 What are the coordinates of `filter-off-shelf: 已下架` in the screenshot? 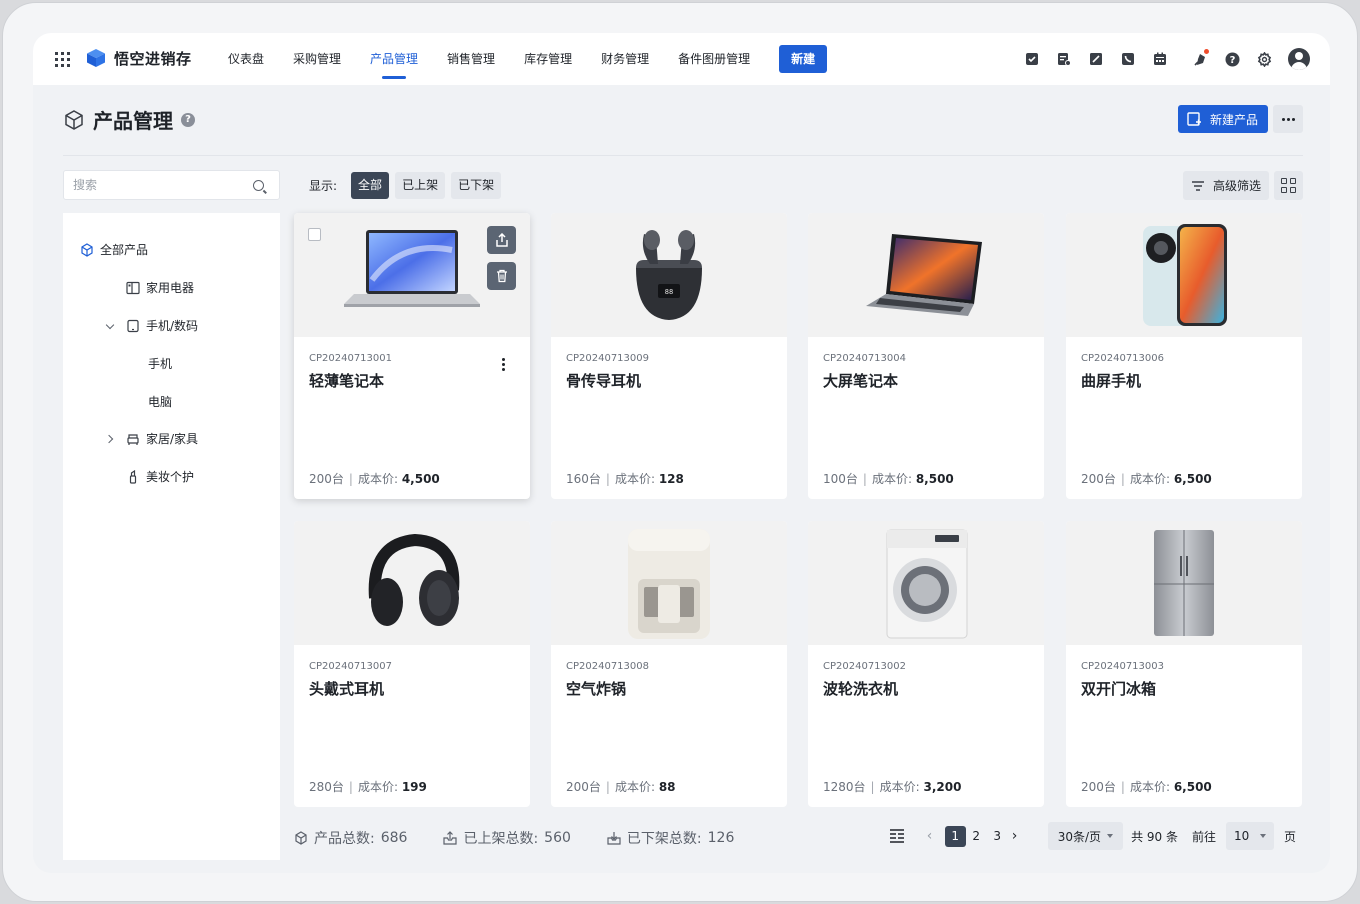 It's located at (476, 185).